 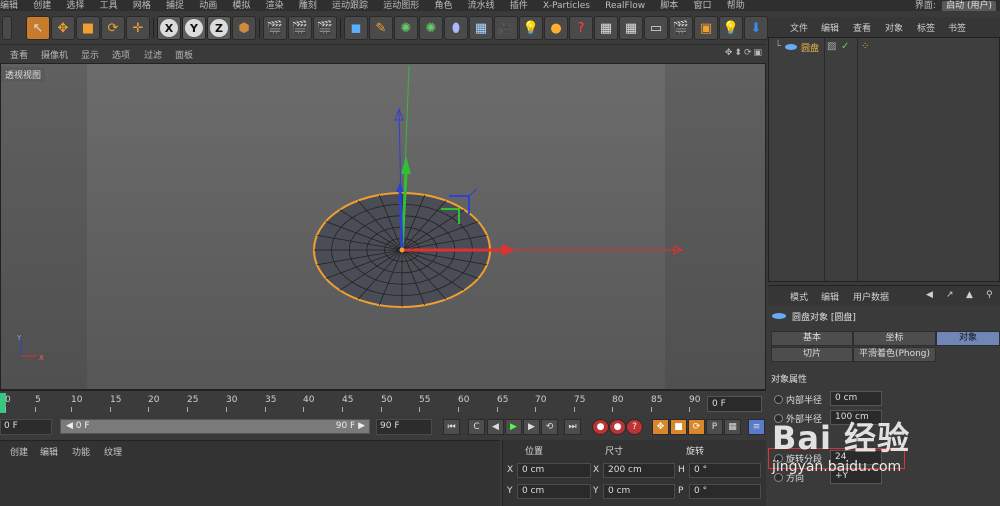 I want to click on menu-render: 渲染, so click(x=275, y=6).